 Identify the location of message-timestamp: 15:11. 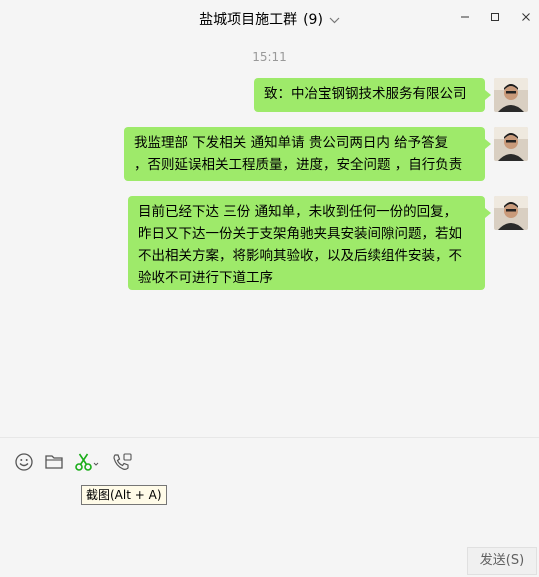
(269, 57).